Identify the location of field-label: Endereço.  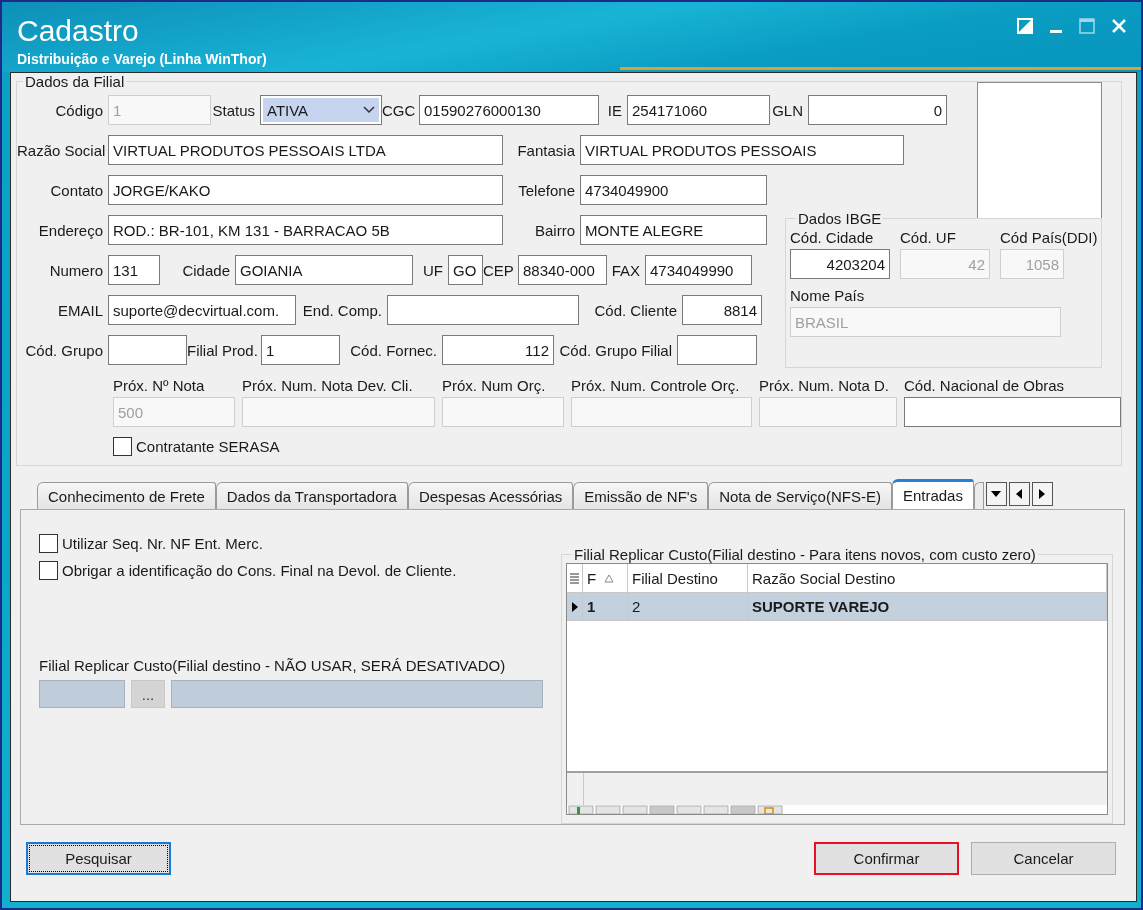
(70, 230).